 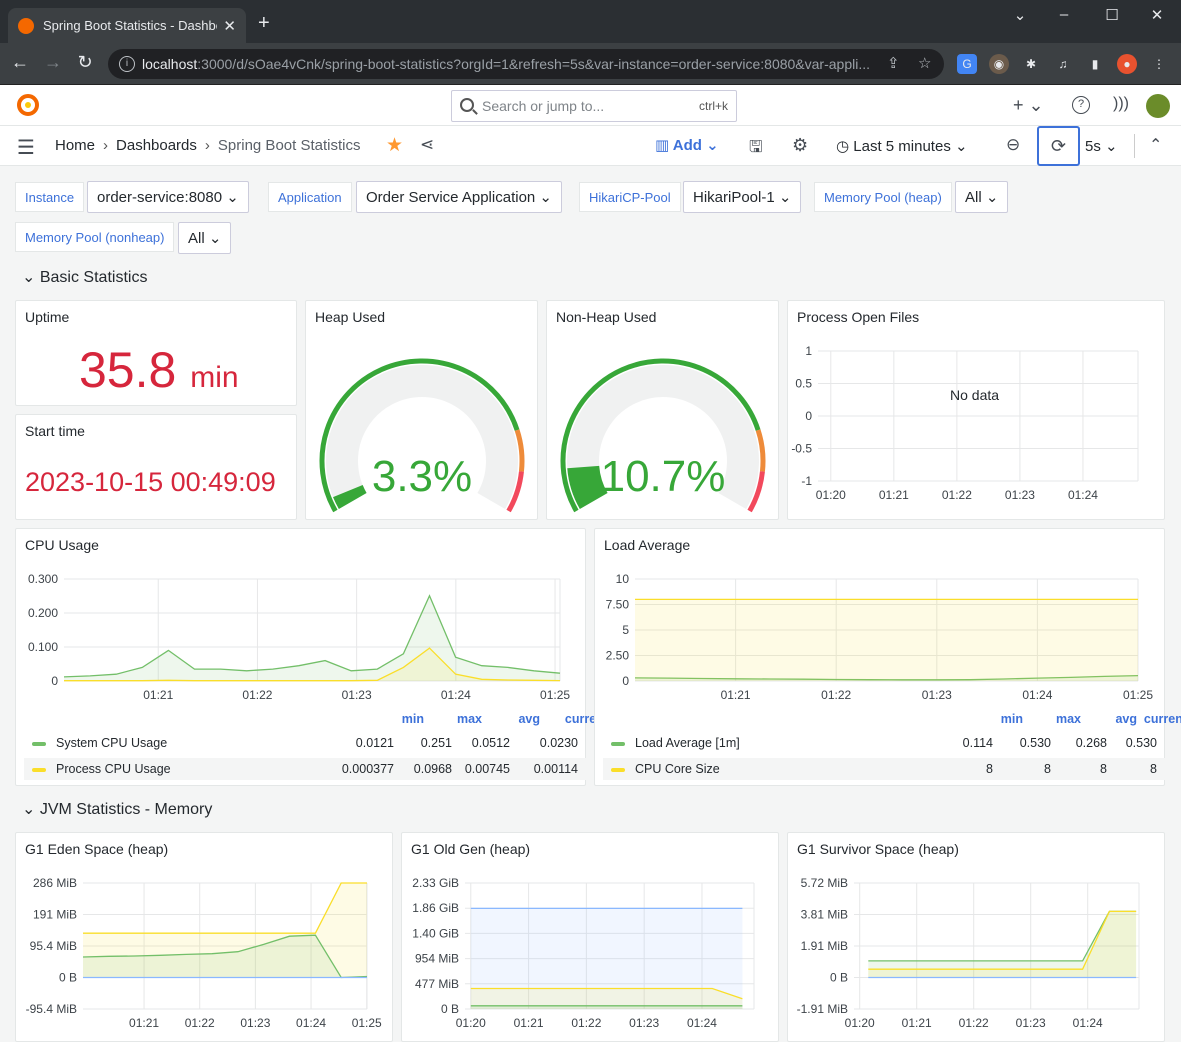 What do you see at coordinates (84, 277) in the screenshot?
I see `row-basic-statistics: ⌄ Basic Statistics` at bounding box center [84, 277].